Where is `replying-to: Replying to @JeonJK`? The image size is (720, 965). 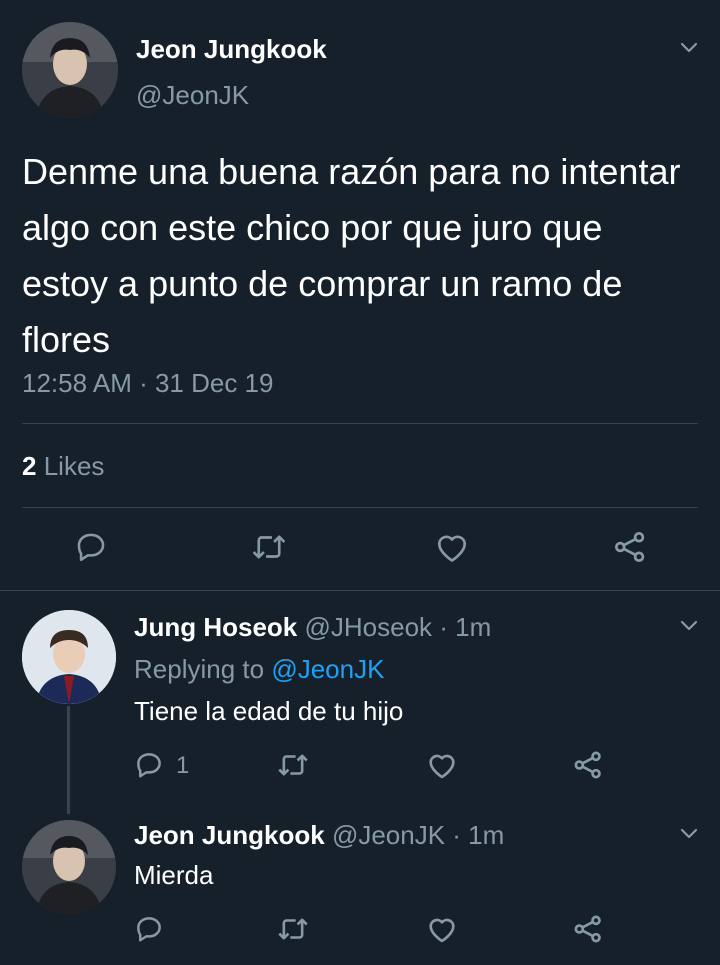 replying-to: Replying to @JeonJK is located at coordinates (259, 669).